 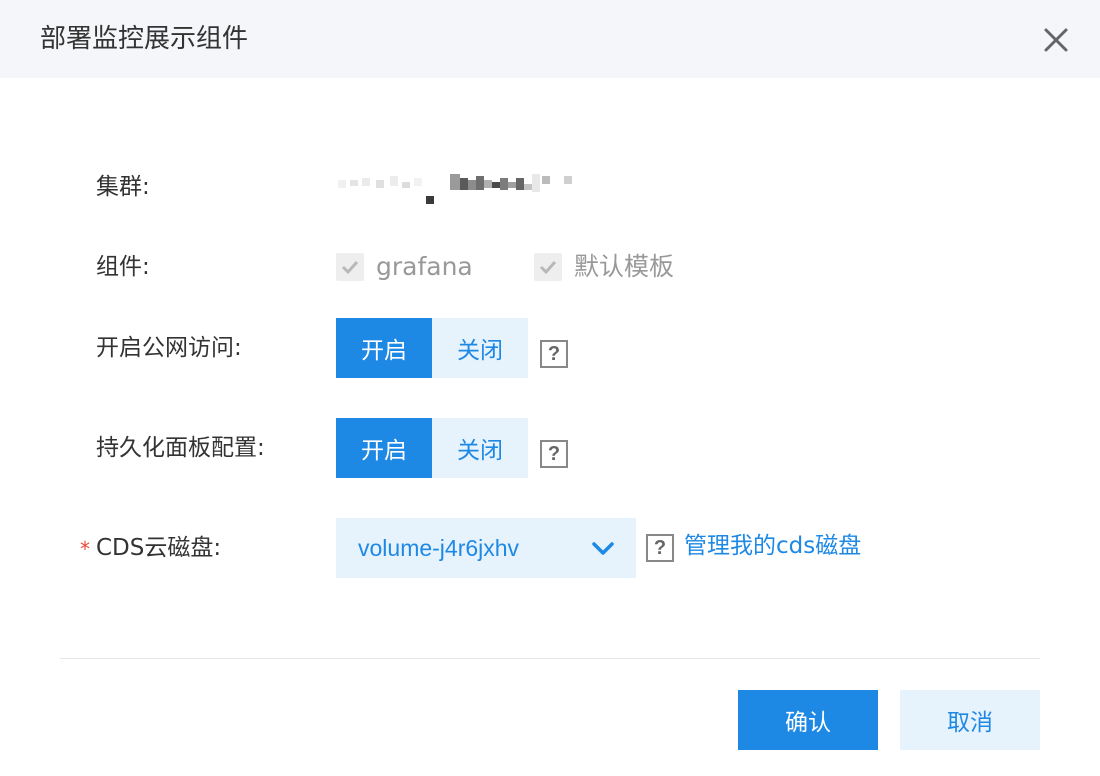 I want to click on public-access-off-button: 关闭, so click(x=480, y=348).